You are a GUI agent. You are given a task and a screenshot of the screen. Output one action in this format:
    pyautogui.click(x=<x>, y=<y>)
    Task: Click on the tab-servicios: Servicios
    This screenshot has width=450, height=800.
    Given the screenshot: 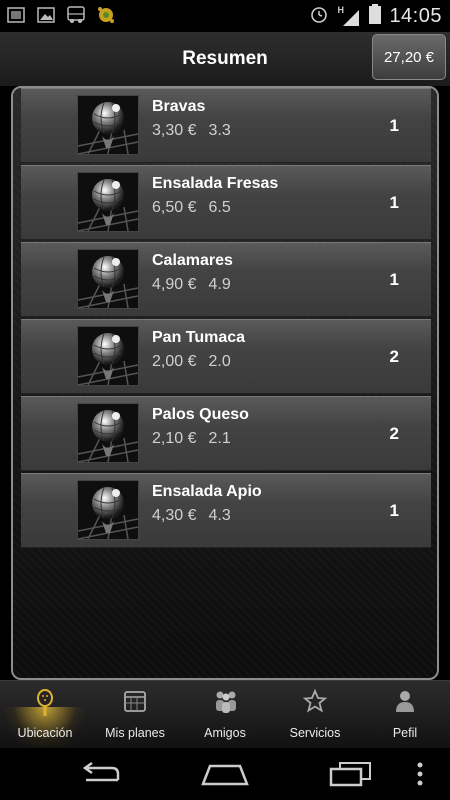 What is the action you would take?
    pyautogui.click(x=315, y=715)
    